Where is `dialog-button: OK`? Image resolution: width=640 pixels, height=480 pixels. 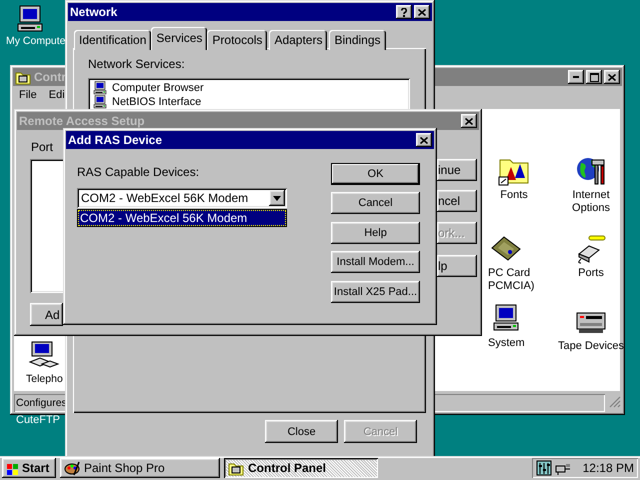
dialog-button: OK is located at coordinates (375, 174).